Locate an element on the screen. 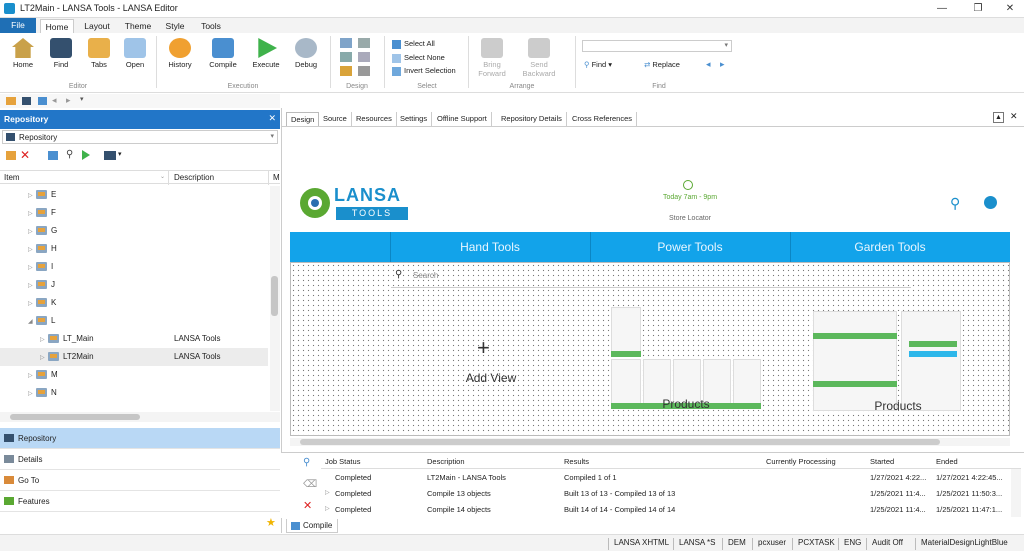 The width and height of the screenshot is (1024, 551). col-description: Description is located at coordinates (446, 461).